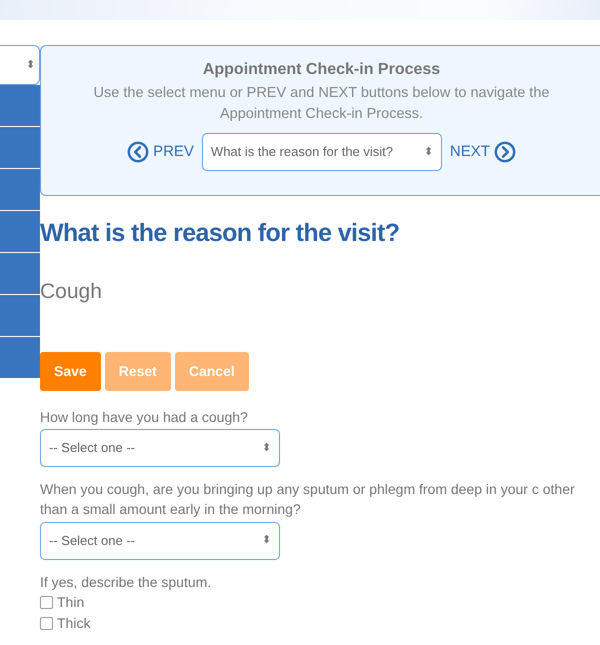 This screenshot has width=600, height=645. I want to click on action-button: Save, so click(70, 371).